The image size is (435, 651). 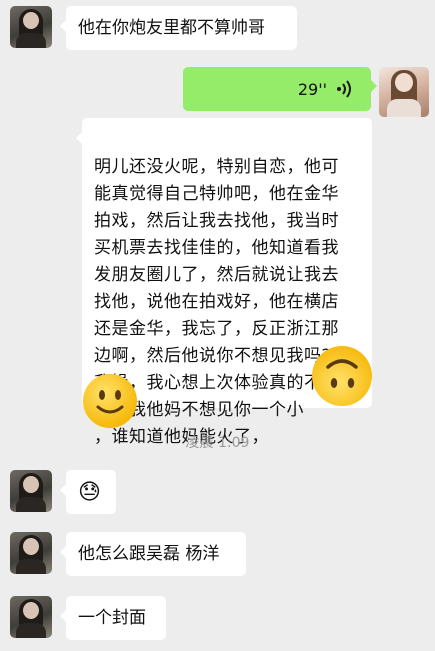 I want to click on message-bubble-1: 他在你炮友里都不算帅哥, so click(x=178, y=28).